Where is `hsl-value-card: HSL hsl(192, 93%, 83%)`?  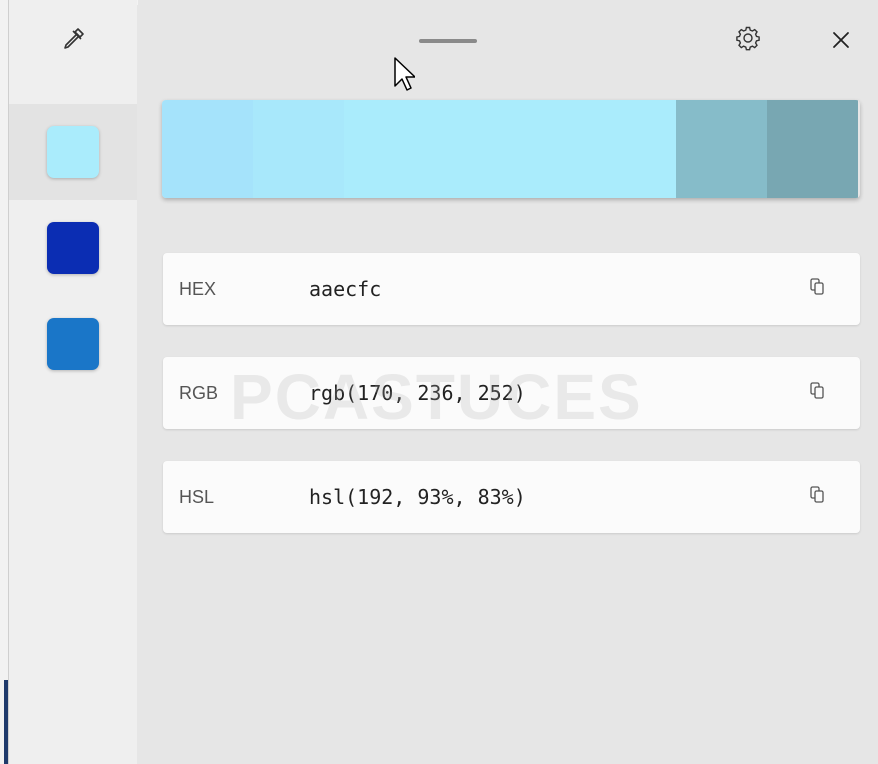 hsl-value-card: HSL hsl(192, 93%, 83%) is located at coordinates (511, 497).